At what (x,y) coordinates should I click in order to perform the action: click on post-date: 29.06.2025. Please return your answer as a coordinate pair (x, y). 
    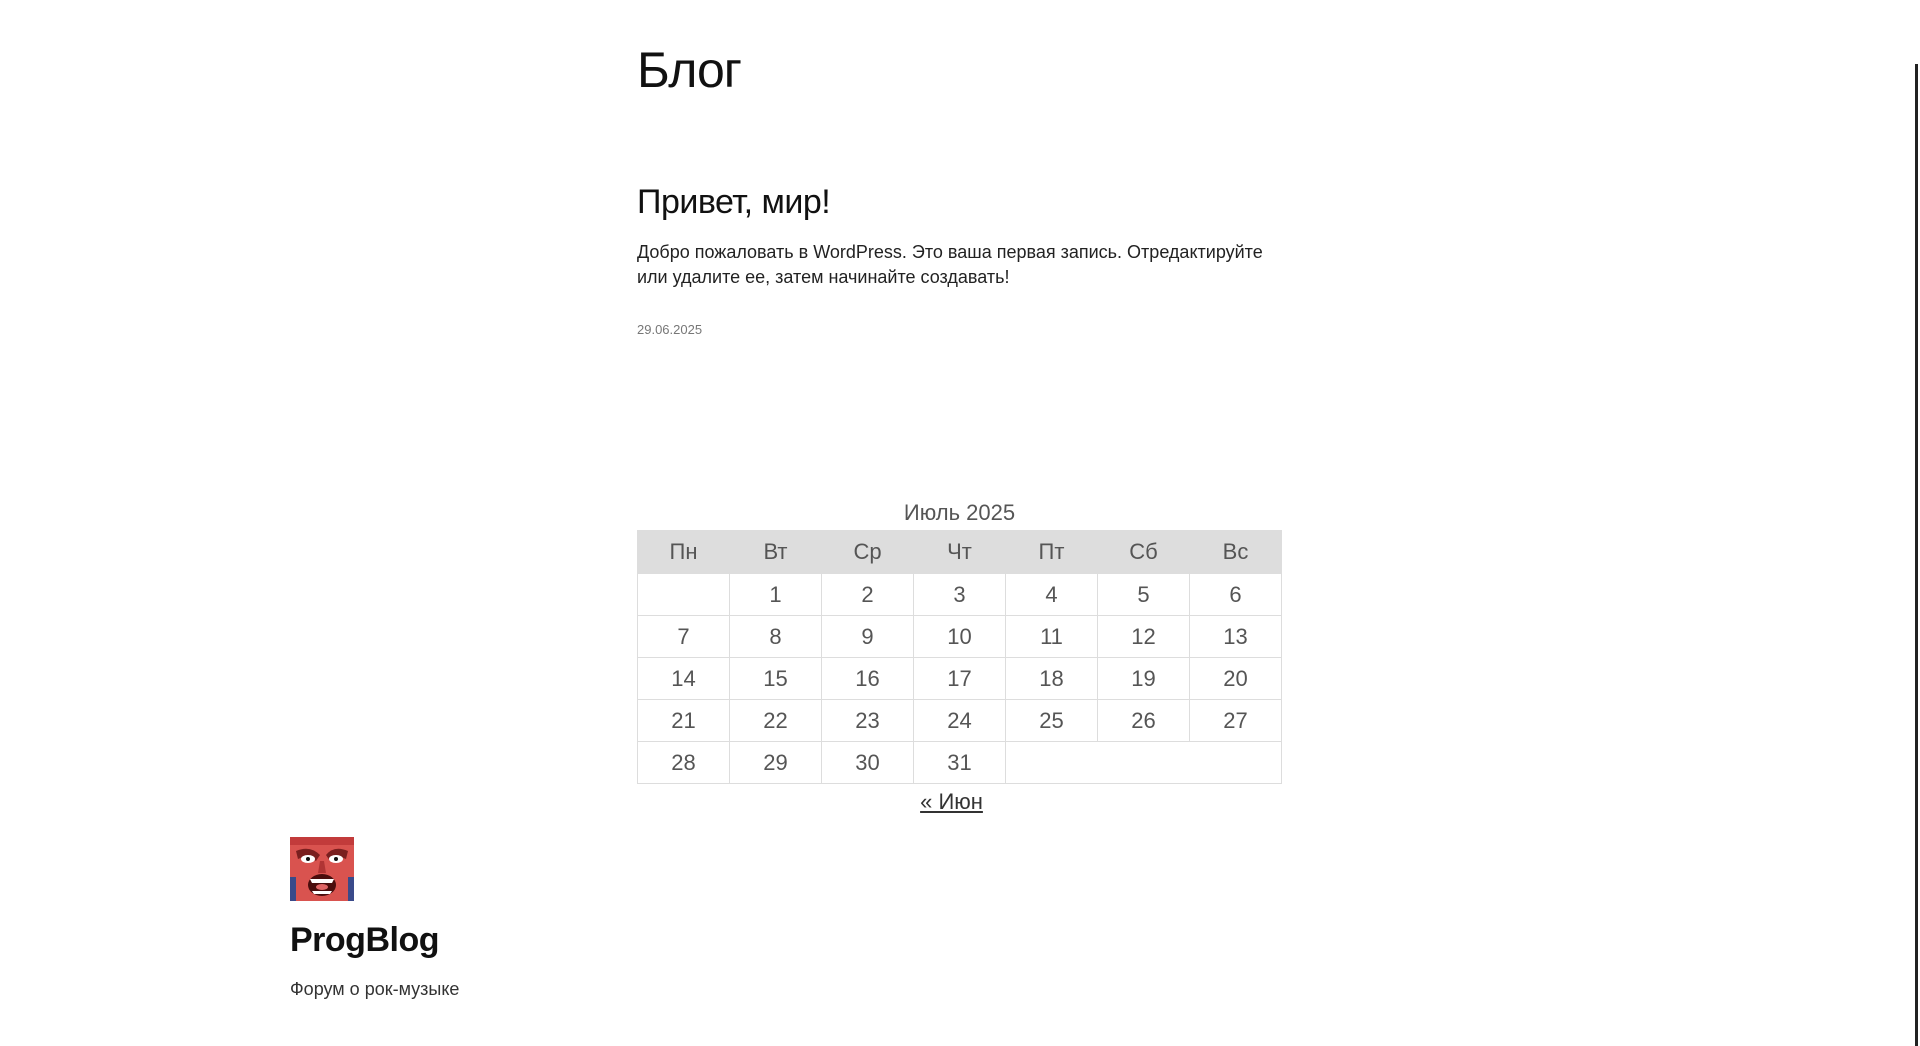
    Looking at the image, I should click on (669, 330).